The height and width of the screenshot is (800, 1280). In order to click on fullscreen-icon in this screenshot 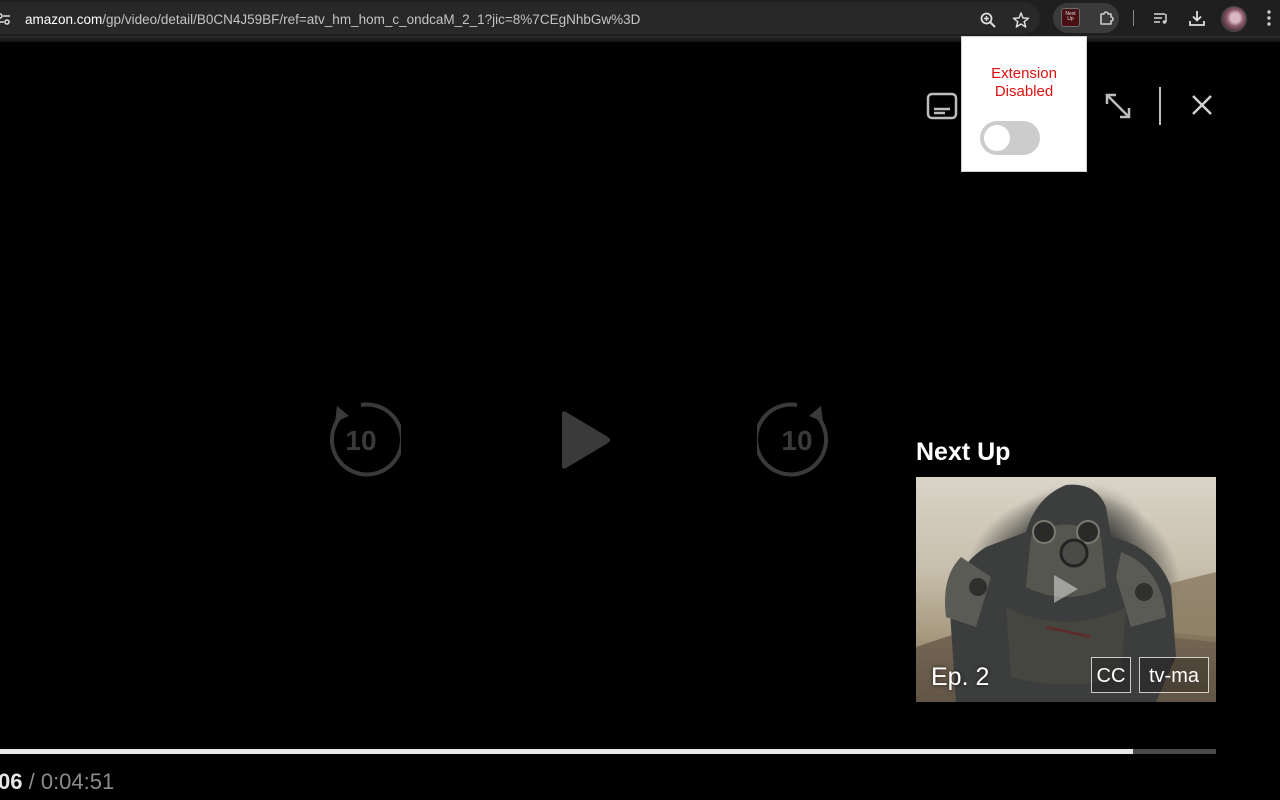, I will do `click(1118, 106)`.